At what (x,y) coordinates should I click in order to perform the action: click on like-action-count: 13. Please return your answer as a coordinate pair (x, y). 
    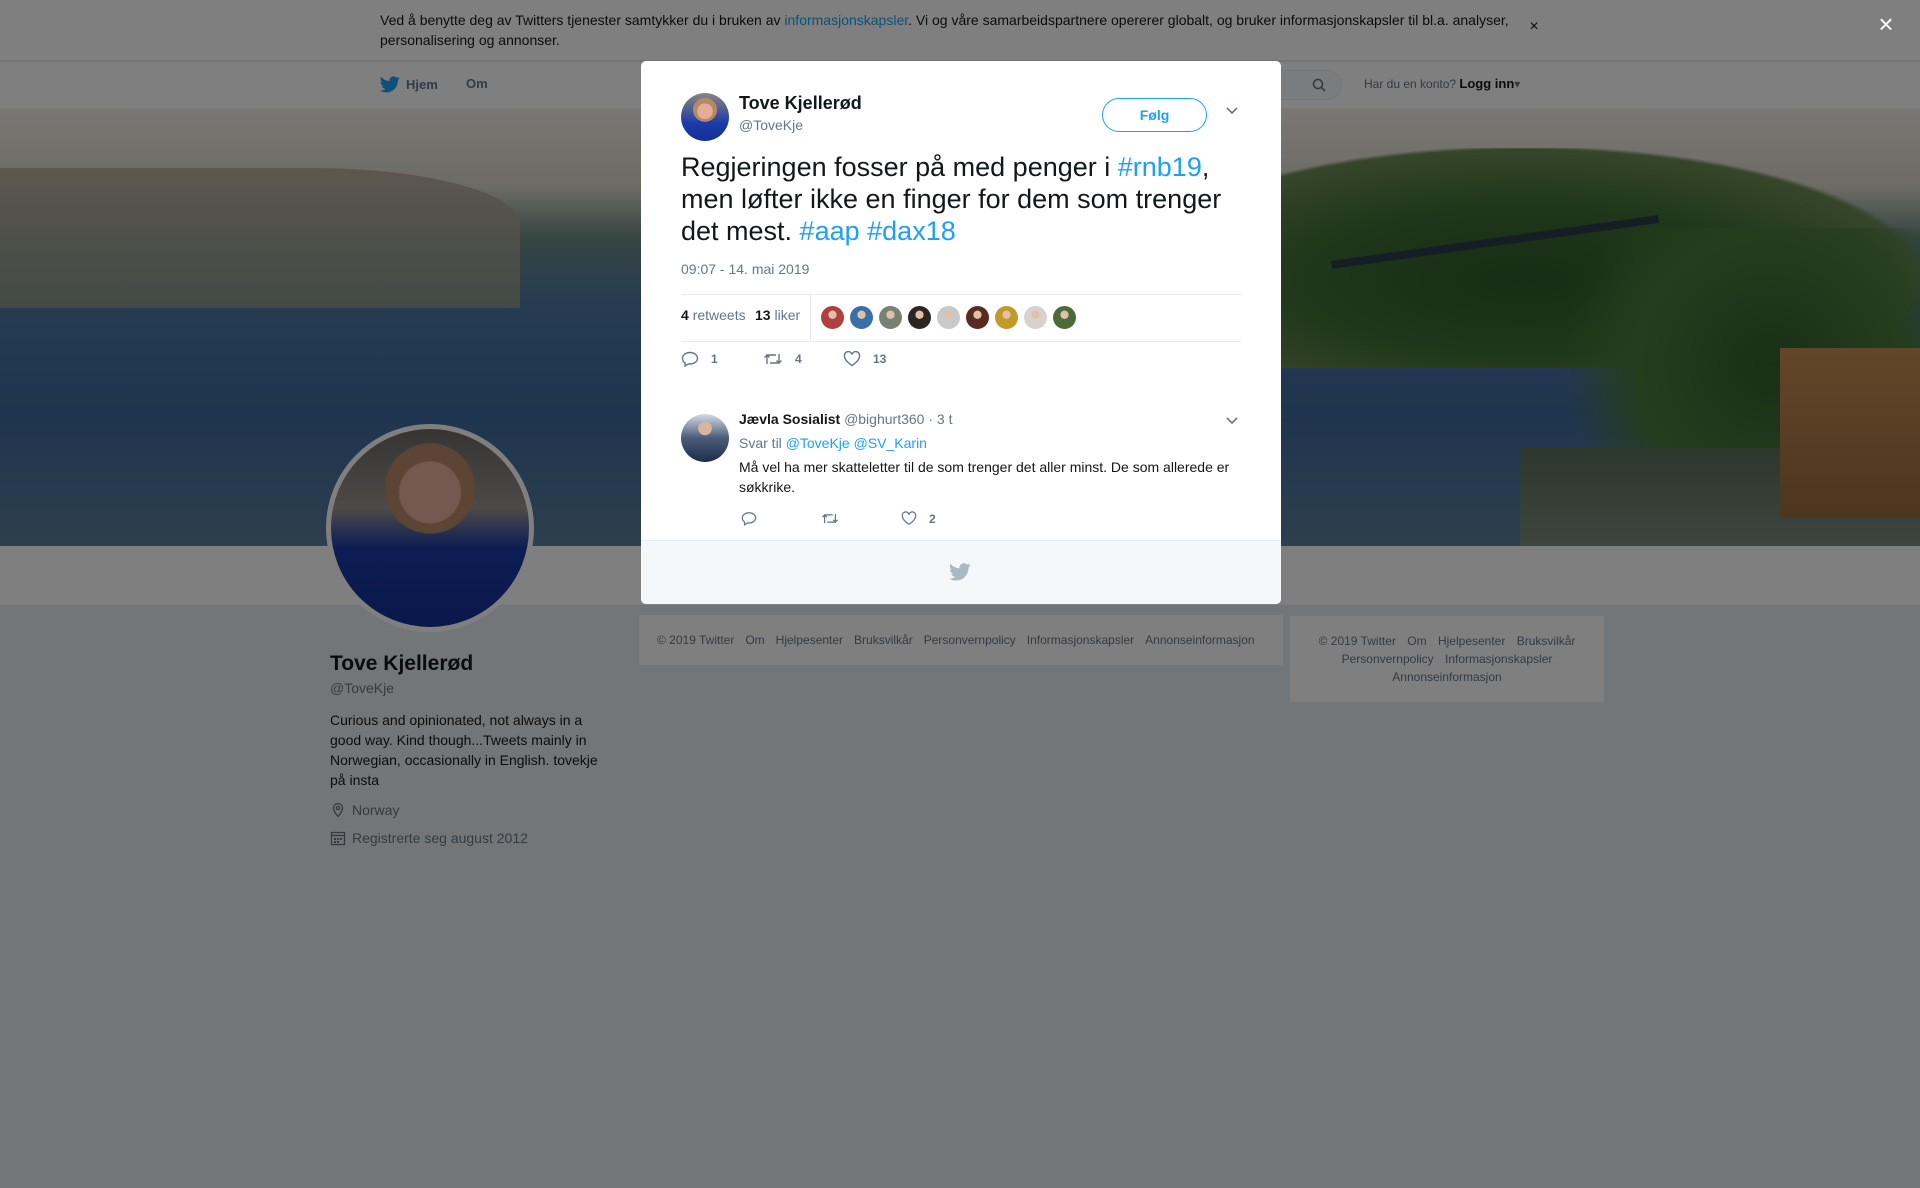
    Looking at the image, I should click on (880, 359).